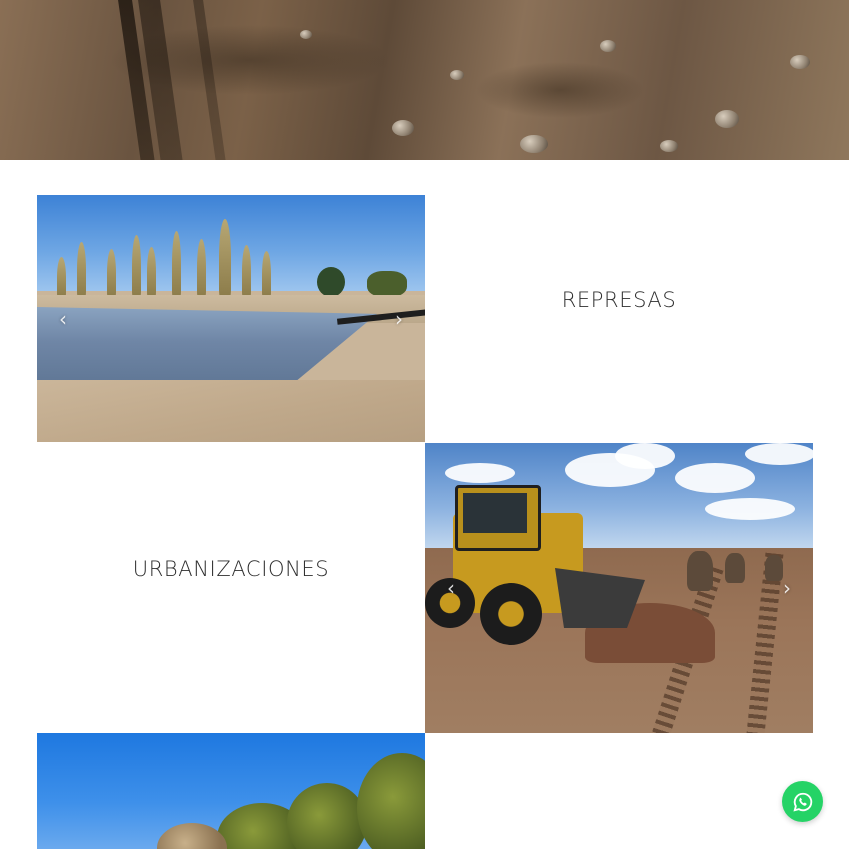 The image size is (849, 849). I want to click on sand-ground, so click(231, 411).